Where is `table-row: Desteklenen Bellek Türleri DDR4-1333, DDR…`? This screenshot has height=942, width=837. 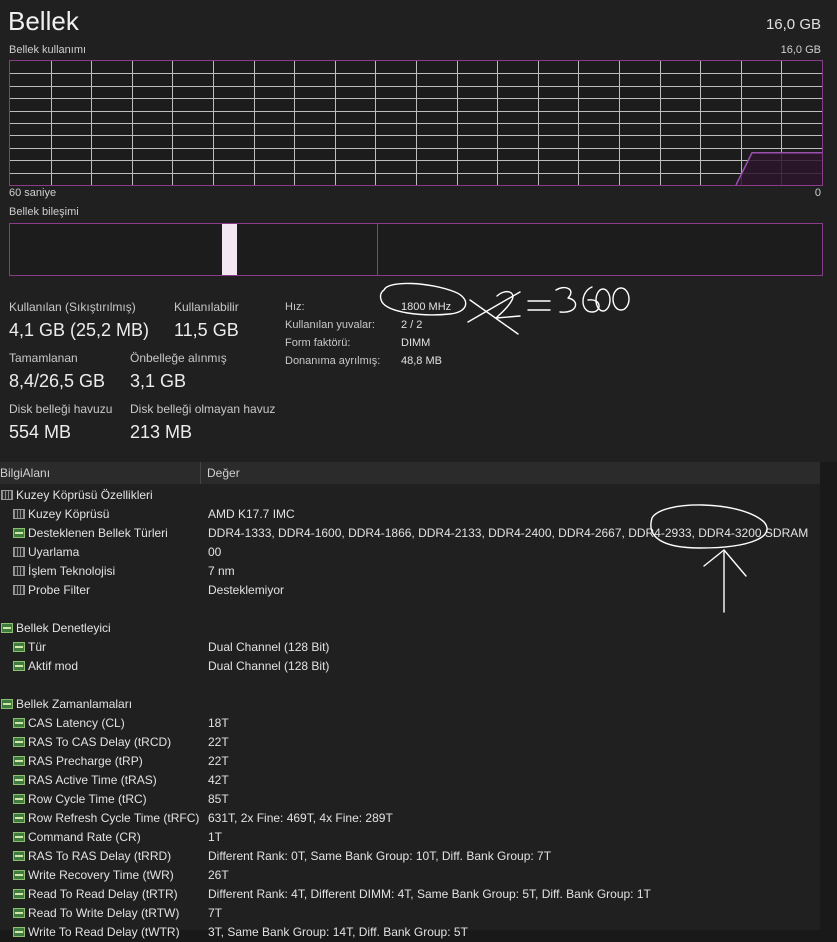 table-row: Desteklenen Bellek Türleri DDR4-1333, DDR… is located at coordinates (410, 533).